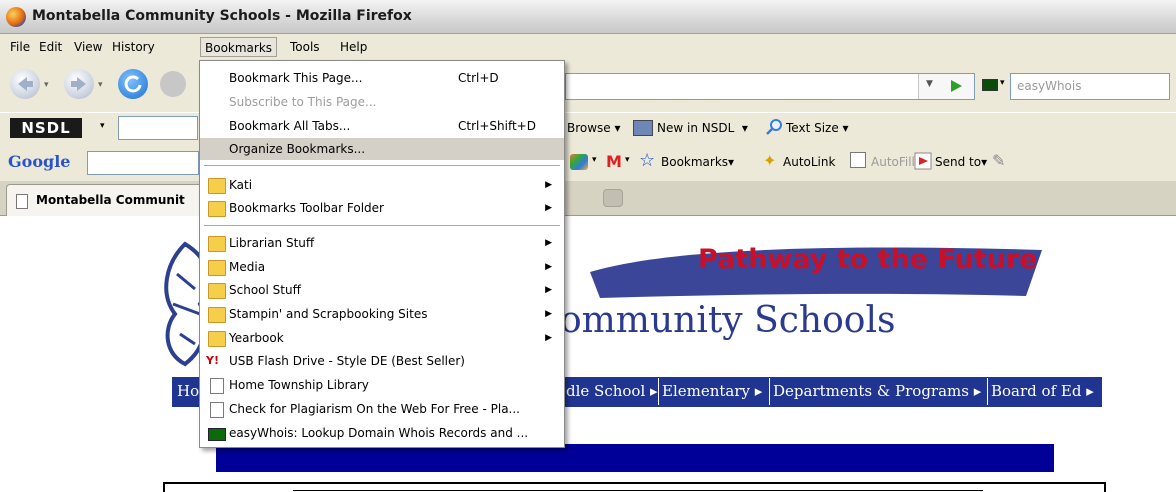  I want to click on magnifier-icon, so click(774, 127).